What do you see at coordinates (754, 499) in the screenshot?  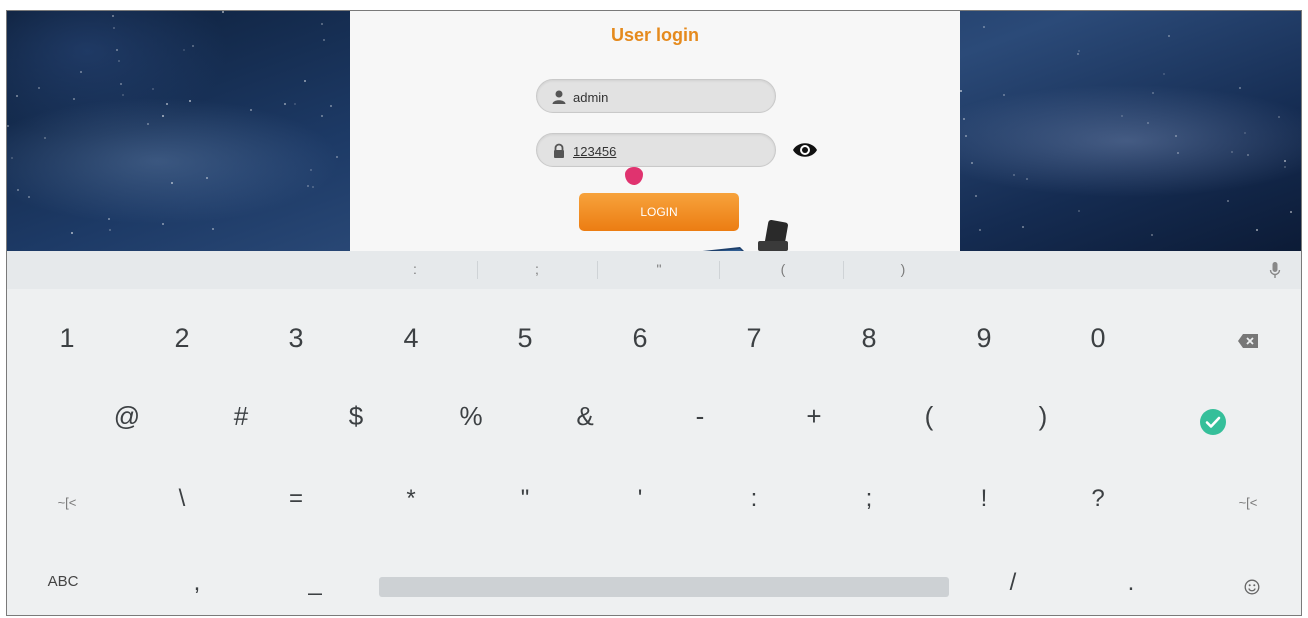 I see `key: :` at bounding box center [754, 499].